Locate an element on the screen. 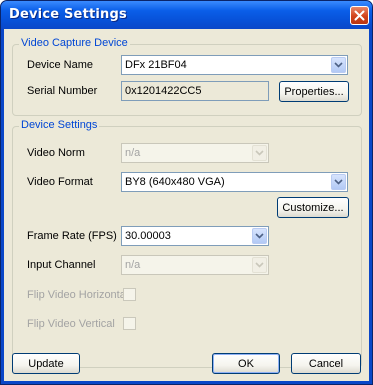 This screenshot has height=385, width=373. flip-vertical-checkbox is located at coordinates (129, 323).